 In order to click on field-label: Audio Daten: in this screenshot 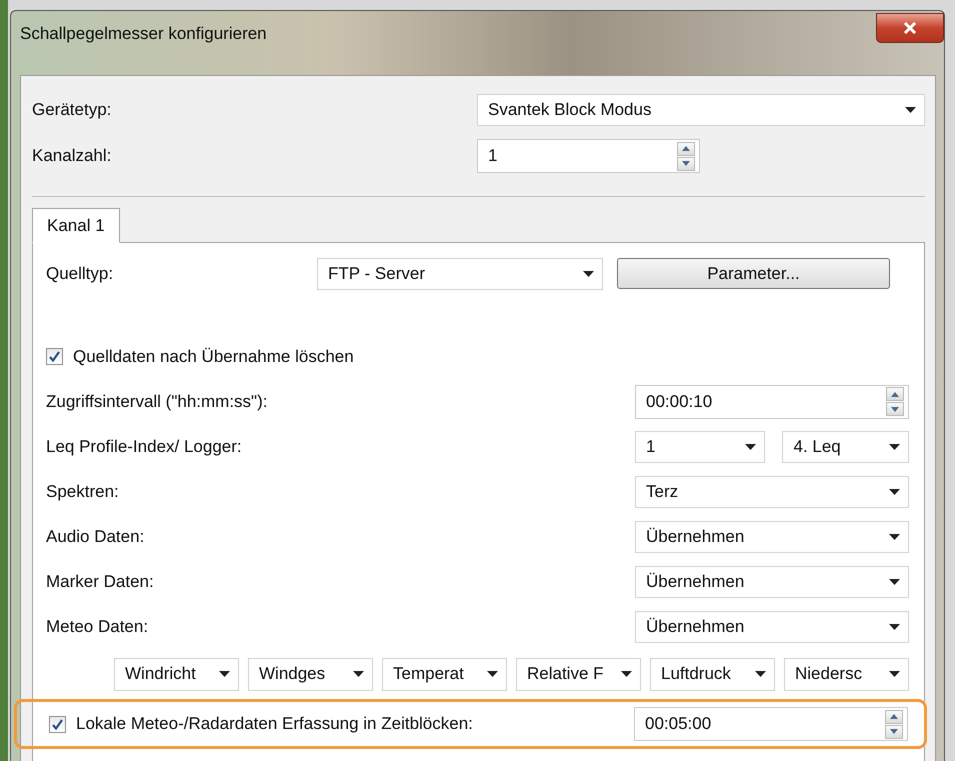, I will do `click(96, 536)`.